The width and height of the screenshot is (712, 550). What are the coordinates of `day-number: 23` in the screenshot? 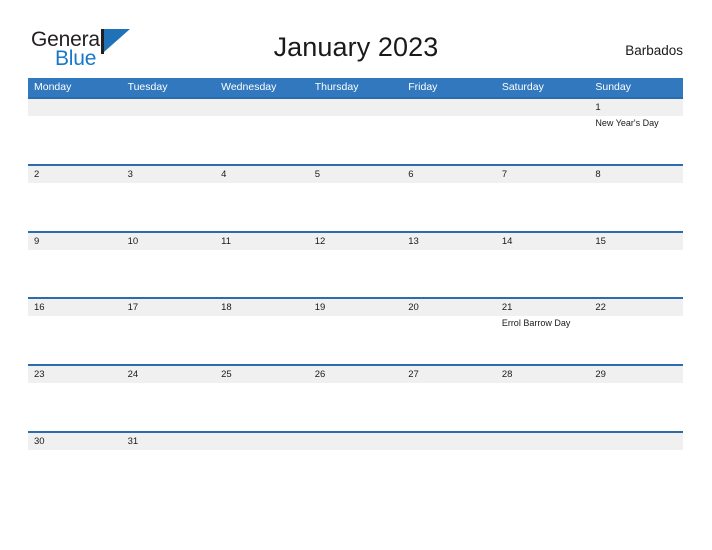 It's located at (39, 375).